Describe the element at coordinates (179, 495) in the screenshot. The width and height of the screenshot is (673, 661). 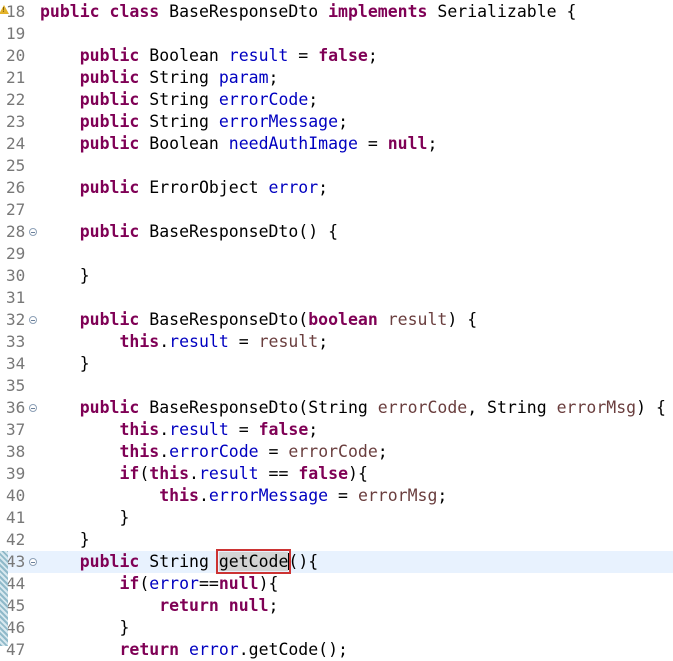
I see `keyword-token: this` at that location.